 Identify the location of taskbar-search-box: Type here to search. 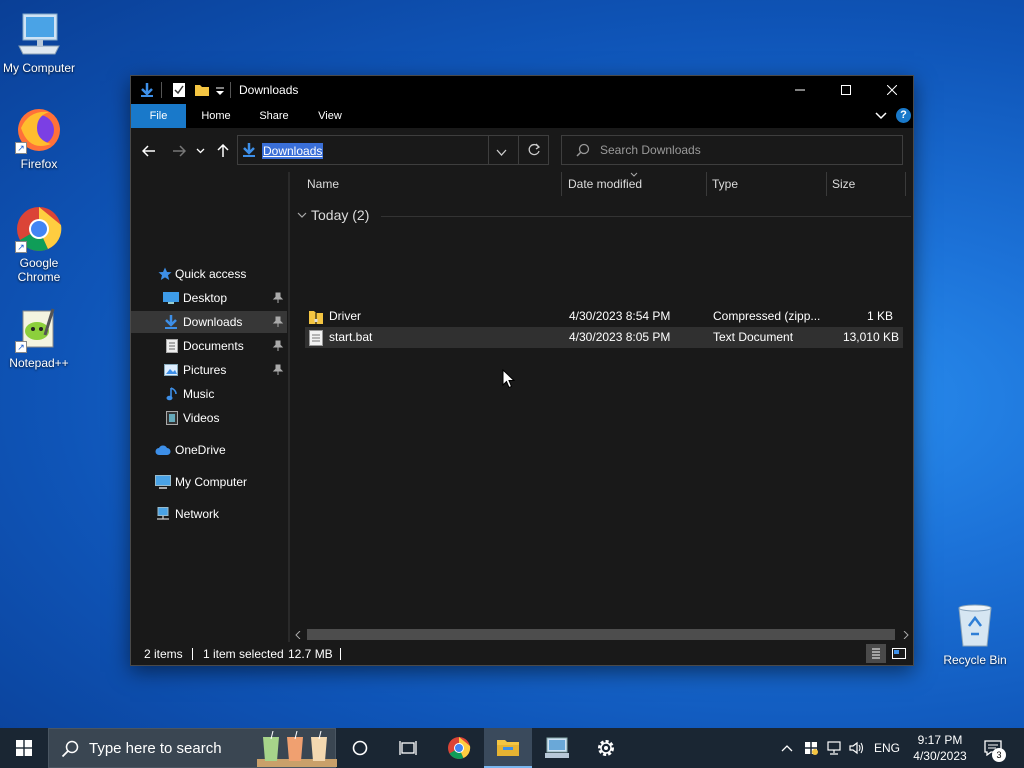
(192, 748).